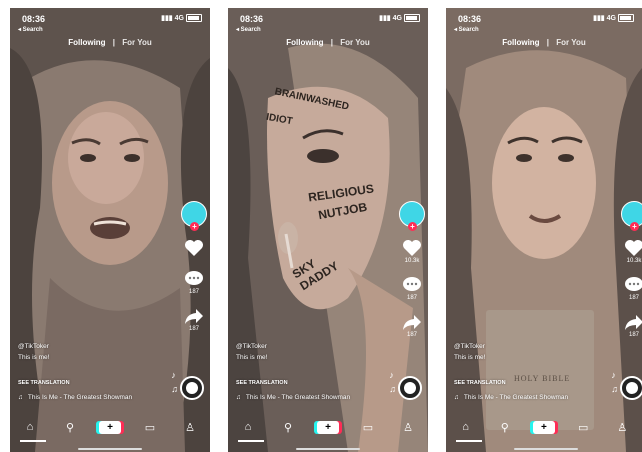 The image size is (642, 452). I want to click on comment-count: 187, so click(411, 298).